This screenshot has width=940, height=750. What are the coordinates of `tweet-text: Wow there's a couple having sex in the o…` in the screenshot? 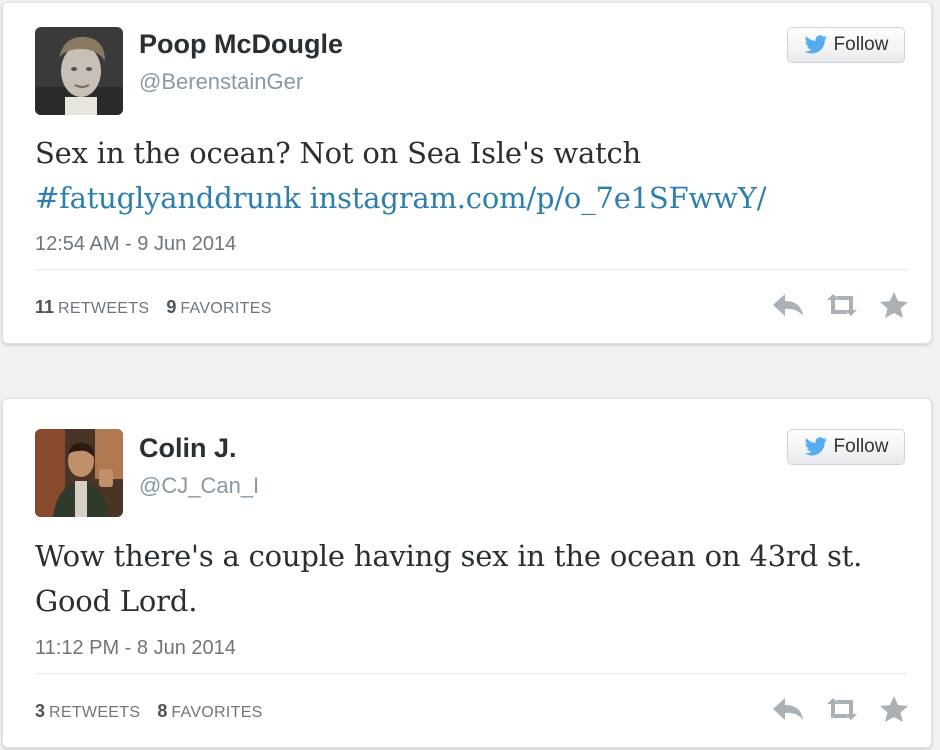 It's located at (465, 579).